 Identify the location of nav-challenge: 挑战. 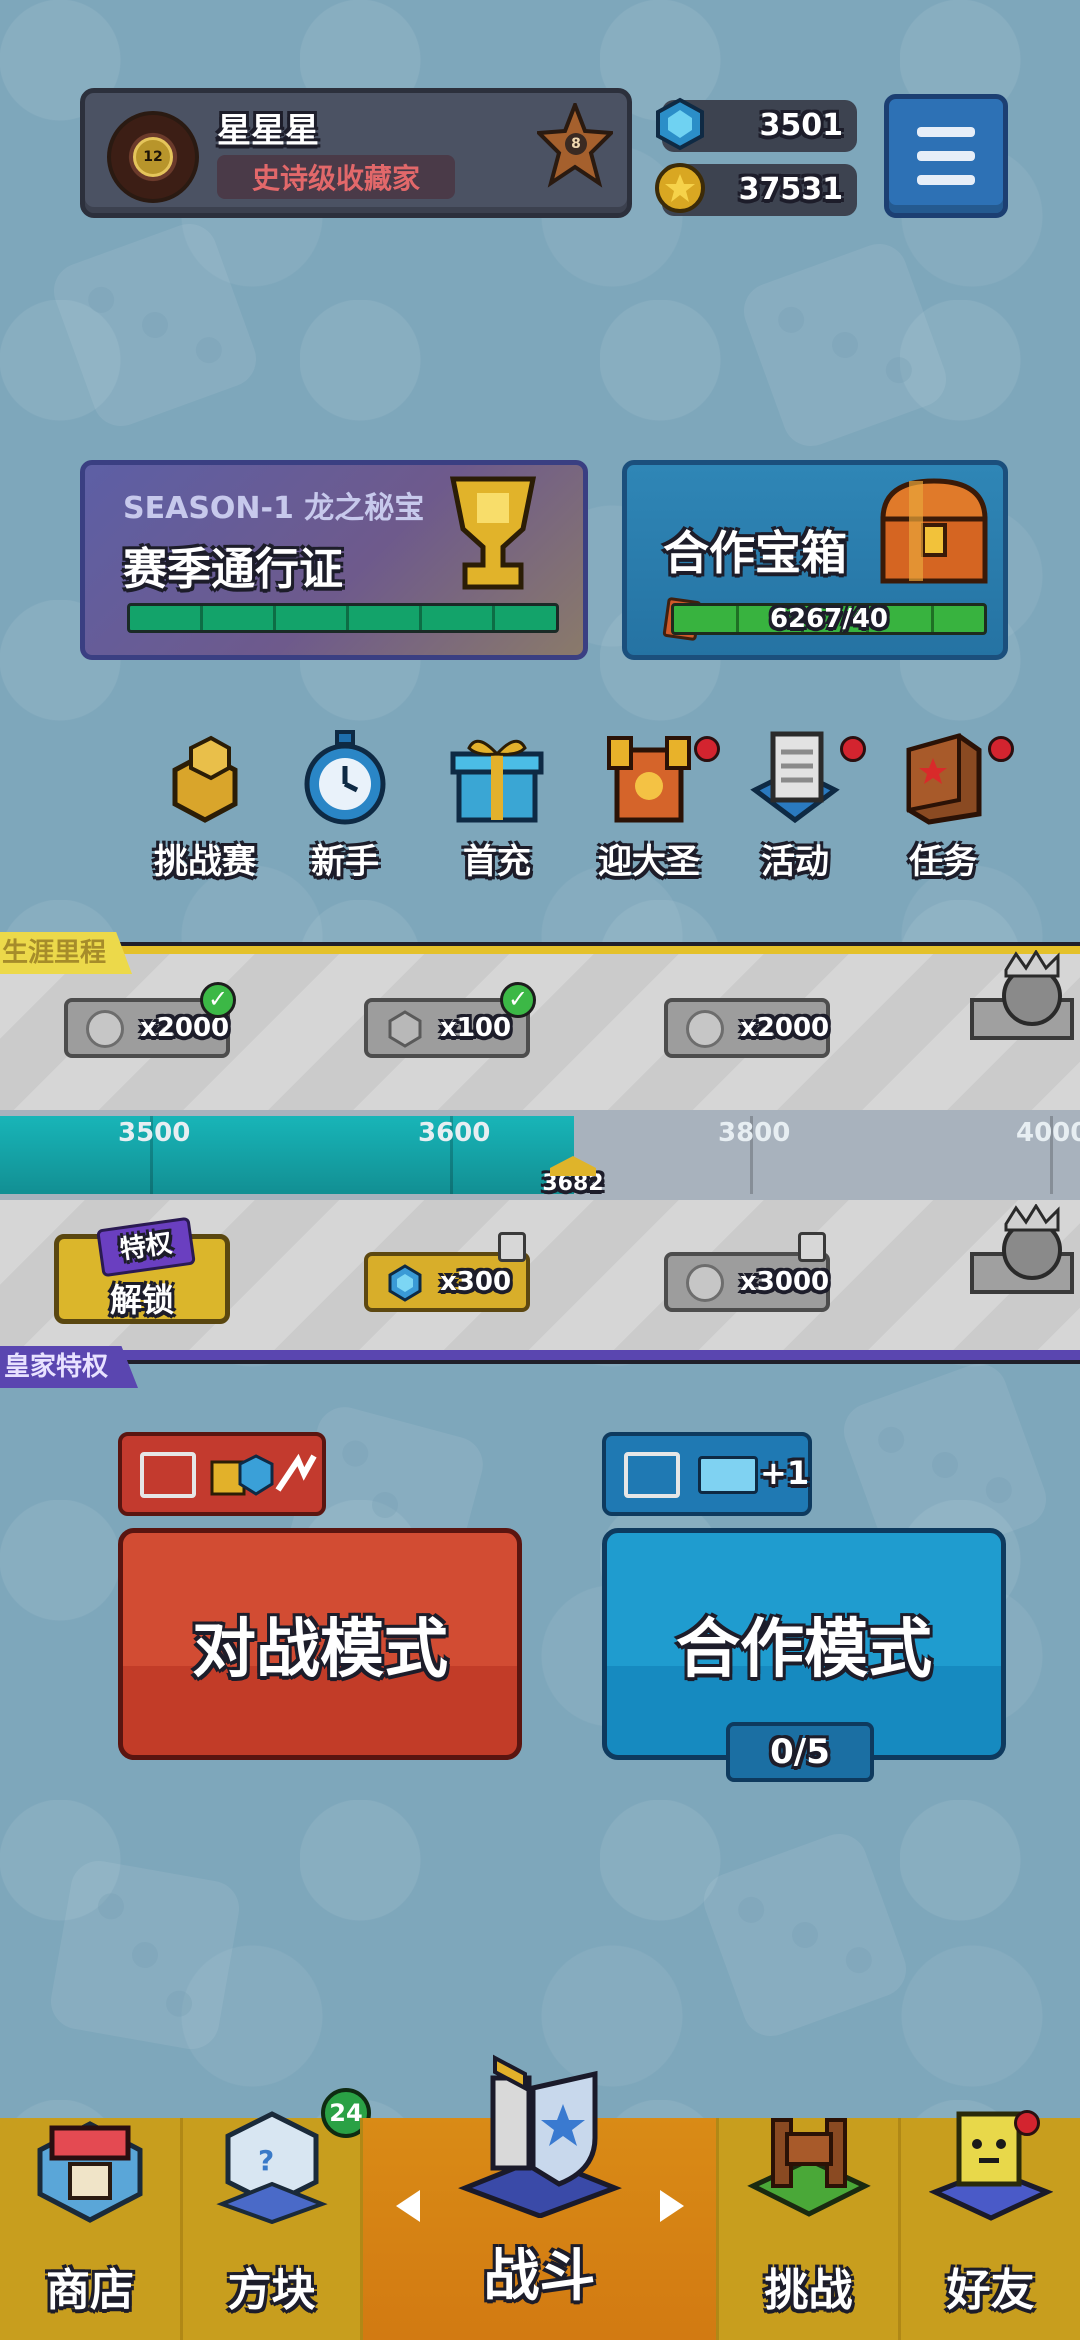
(807, 2229).